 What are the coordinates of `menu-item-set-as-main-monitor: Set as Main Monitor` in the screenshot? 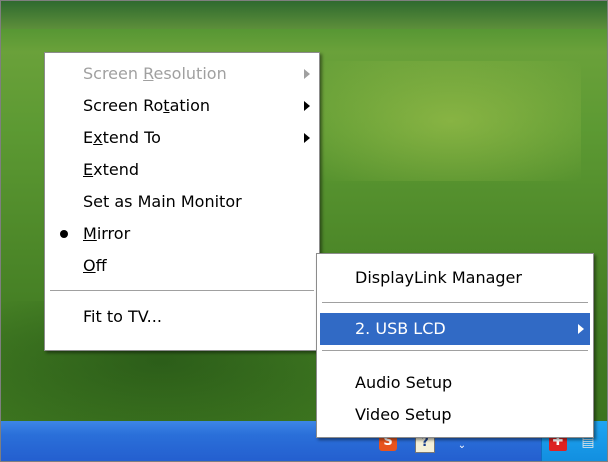 It's located at (182, 202).